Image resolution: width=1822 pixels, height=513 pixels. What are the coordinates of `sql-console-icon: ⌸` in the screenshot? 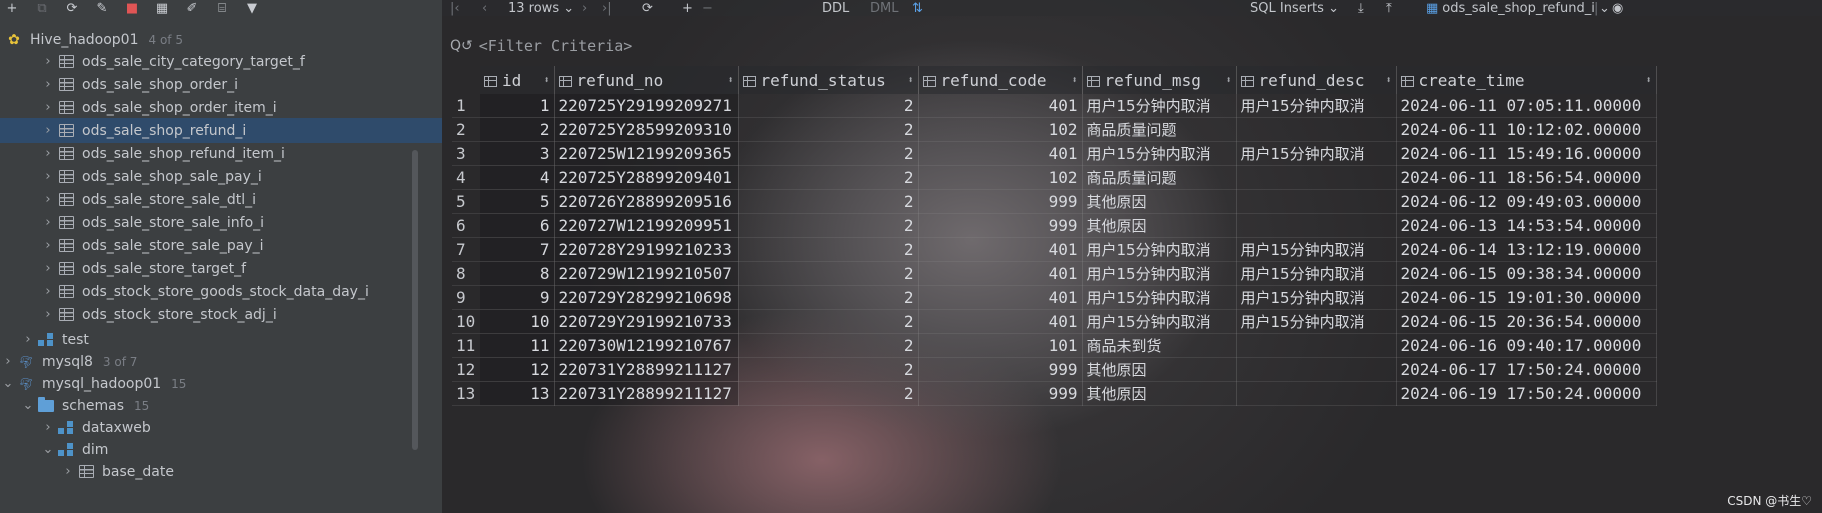 It's located at (222, 8).